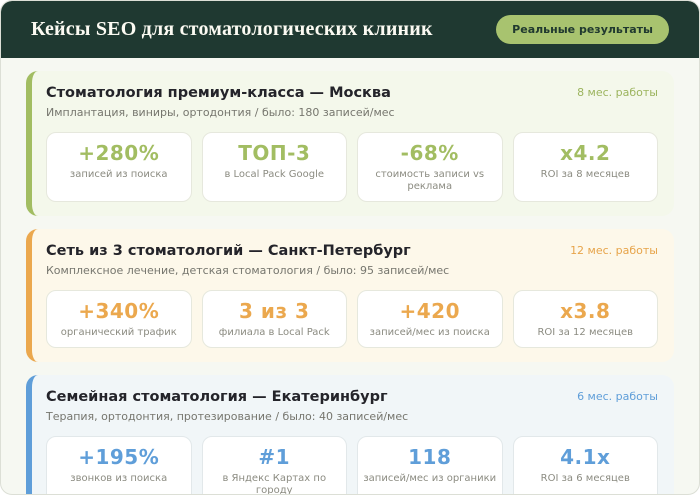 This screenshot has height=495, width=700. What do you see at coordinates (232, 29) in the screenshot?
I see `page-title: Кейсы SEO для стоматологических клиник` at bounding box center [232, 29].